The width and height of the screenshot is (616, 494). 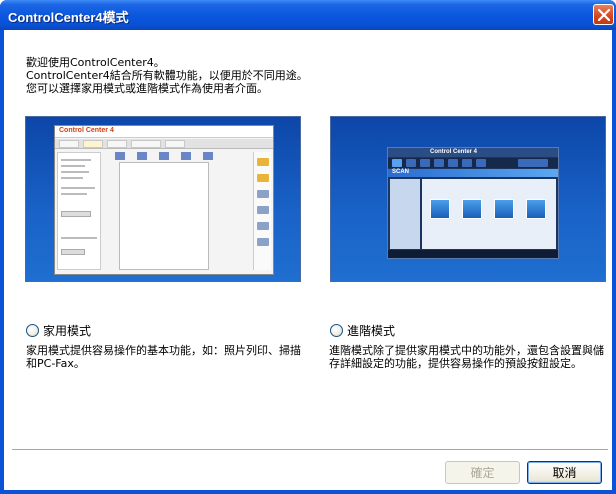 I want to click on mini-right-panel, so click(x=262, y=211).